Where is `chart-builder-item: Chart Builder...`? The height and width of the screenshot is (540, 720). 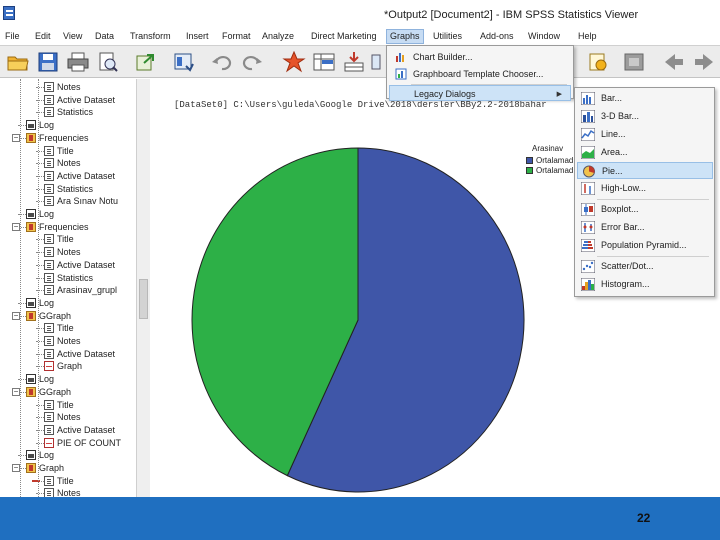 chart-builder-item: Chart Builder... is located at coordinates (480, 57).